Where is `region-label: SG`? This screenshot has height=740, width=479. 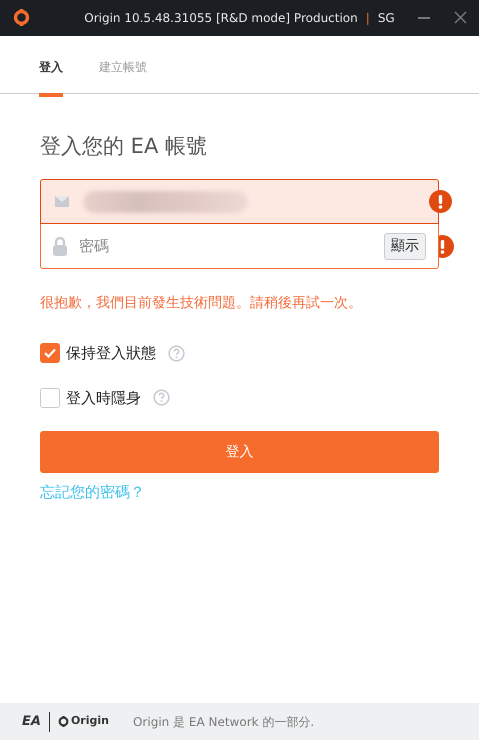
region-label: SG is located at coordinates (386, 18).